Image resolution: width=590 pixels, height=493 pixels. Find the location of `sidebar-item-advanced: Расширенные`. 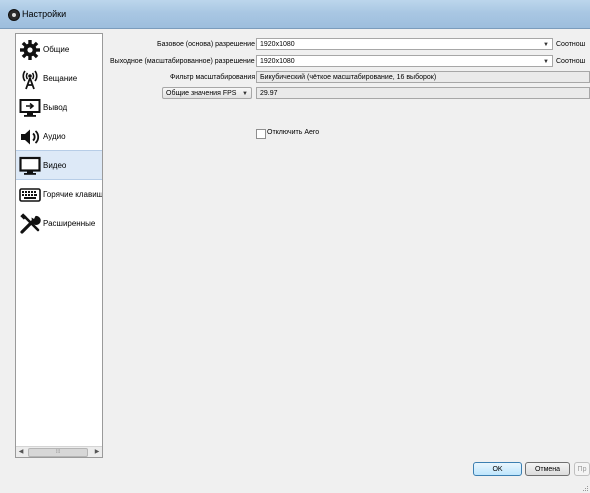

sidebar-item-advanced: Расширенные is located at coordinates (59, 223).